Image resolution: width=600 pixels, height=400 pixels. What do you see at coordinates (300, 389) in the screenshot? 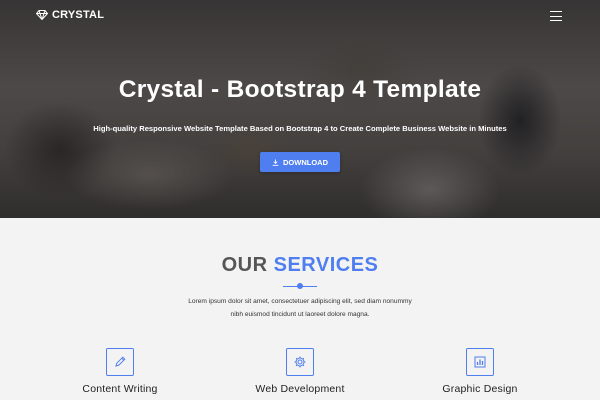
I see `service-label: Web Development` at bounding box center [300, 389].